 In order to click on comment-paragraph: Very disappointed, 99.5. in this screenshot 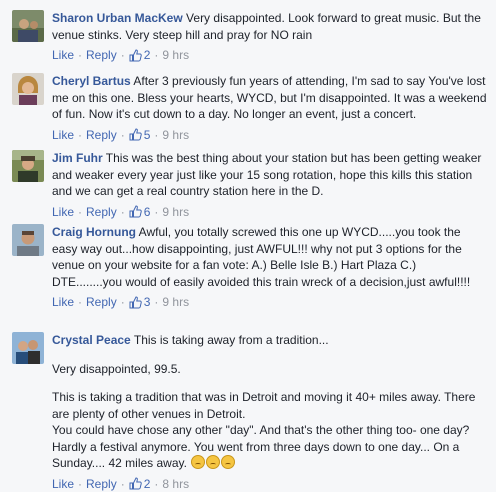, I will do `click(116, 368)`.